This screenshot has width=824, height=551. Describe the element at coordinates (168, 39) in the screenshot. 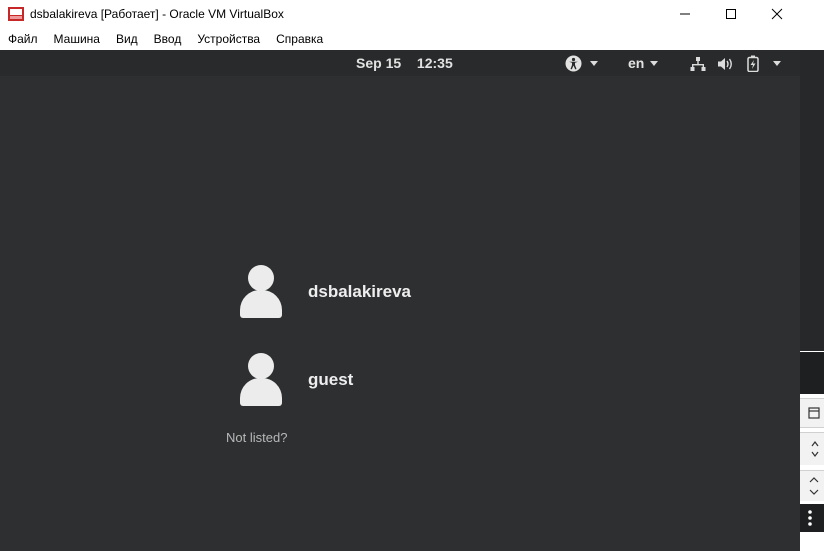

I see `menu-input: Ввод` at that location.